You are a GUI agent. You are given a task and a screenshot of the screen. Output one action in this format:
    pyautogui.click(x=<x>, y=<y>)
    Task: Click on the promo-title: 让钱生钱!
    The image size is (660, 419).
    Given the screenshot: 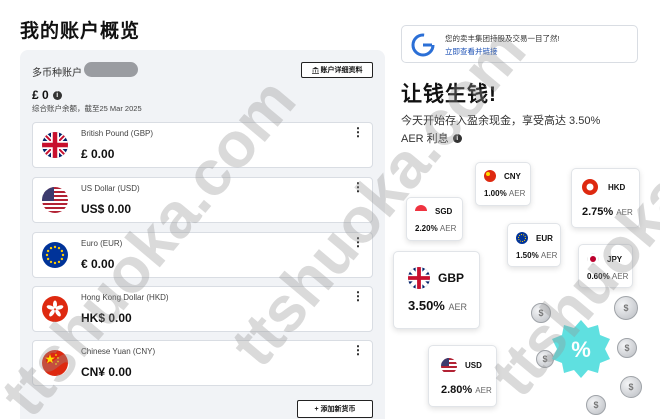 What is the action you would take?
    pyautogui.click(x=449, y=94)
    